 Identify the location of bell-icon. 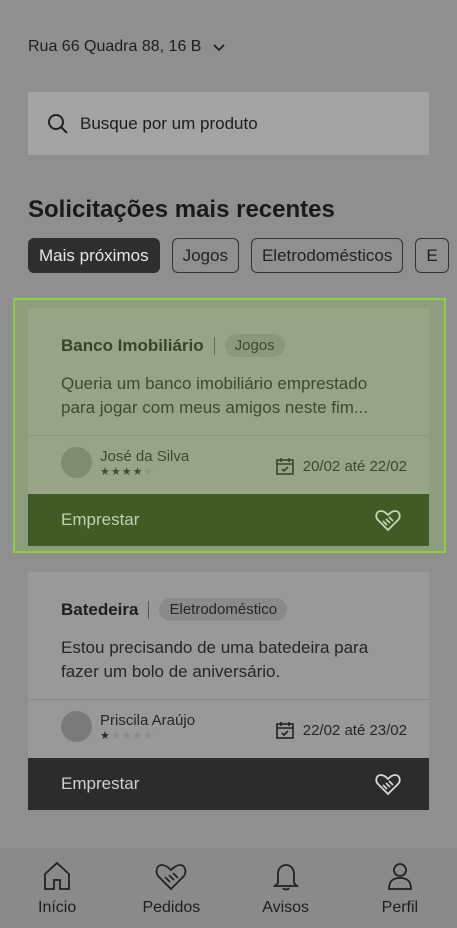
(285, 877).